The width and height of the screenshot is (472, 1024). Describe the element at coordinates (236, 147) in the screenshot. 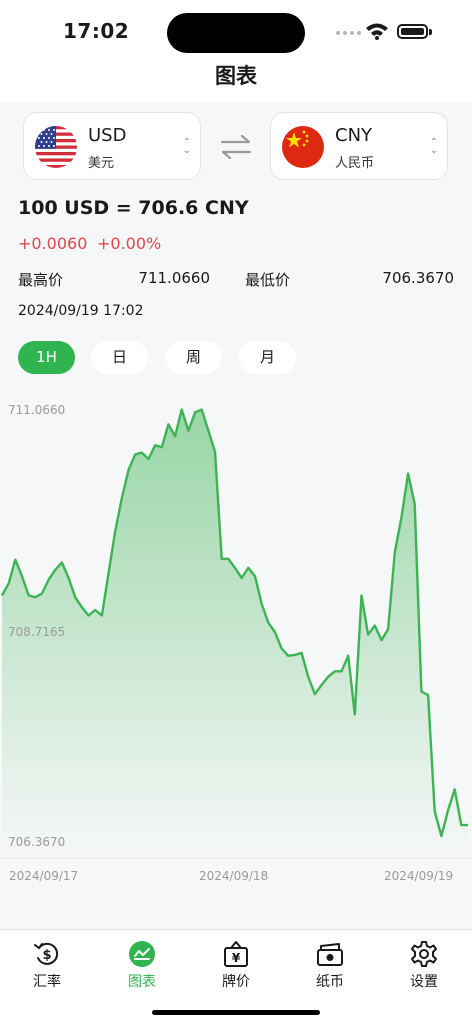

I see `swap-arrows-icon` at that location.